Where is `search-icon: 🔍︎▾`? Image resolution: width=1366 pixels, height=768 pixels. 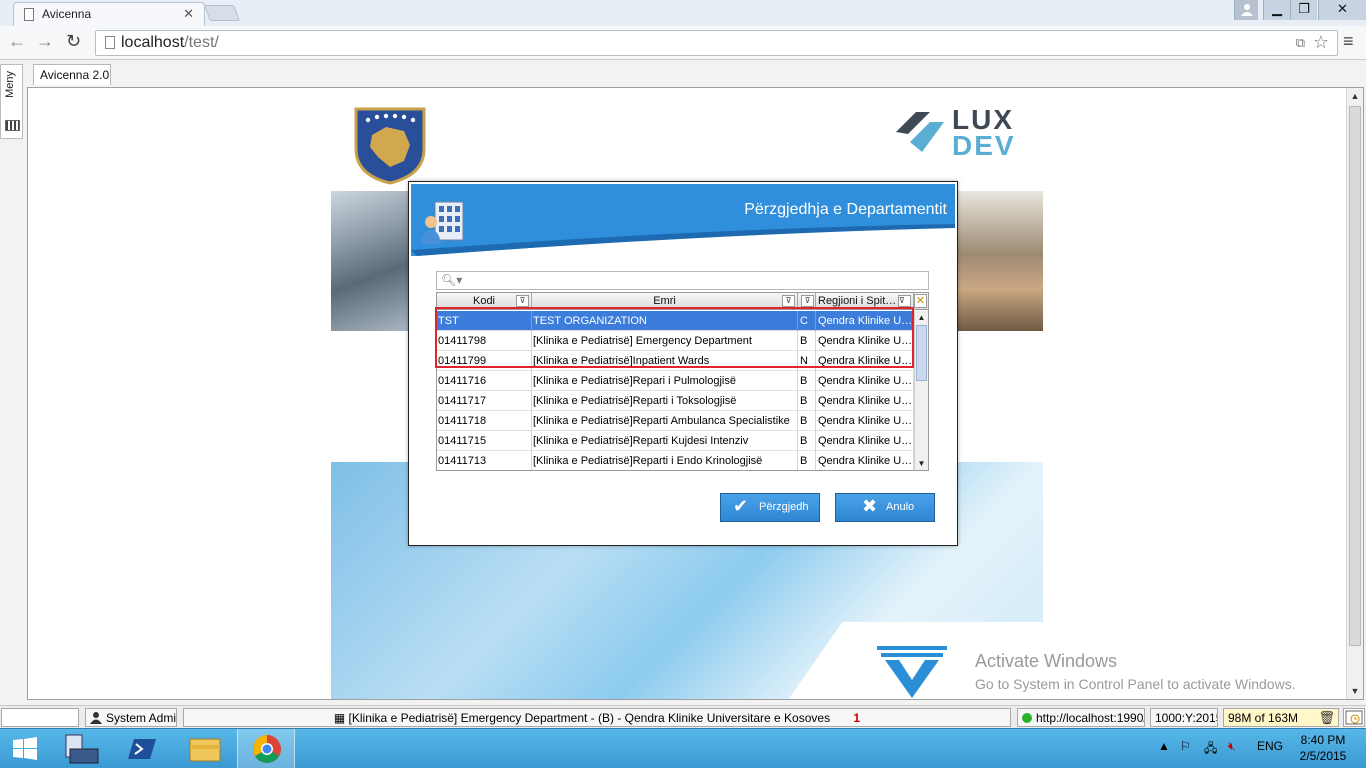
search-icon: 🔍︎▾ is located at coordinates (452, 280).